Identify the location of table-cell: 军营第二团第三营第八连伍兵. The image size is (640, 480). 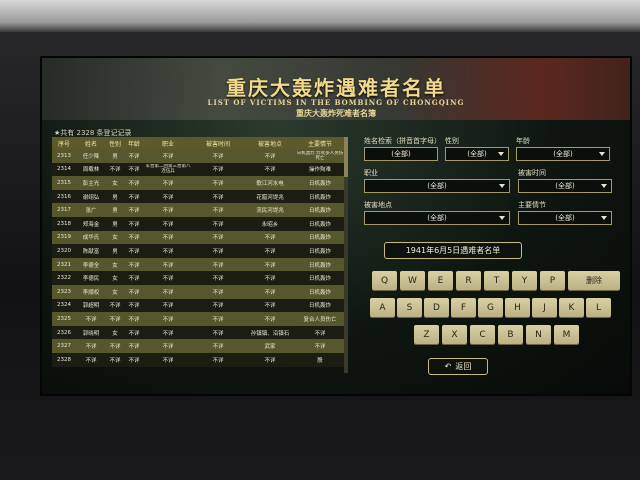
(168, 169).